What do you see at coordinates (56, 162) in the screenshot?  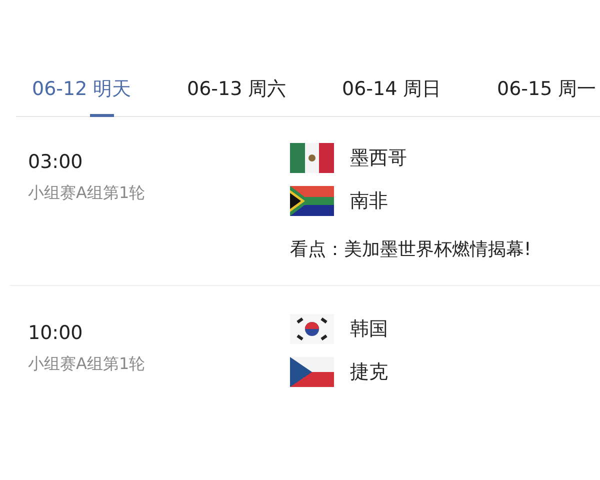 I see `match-time: 03:00` at bounding box center [56, 162].